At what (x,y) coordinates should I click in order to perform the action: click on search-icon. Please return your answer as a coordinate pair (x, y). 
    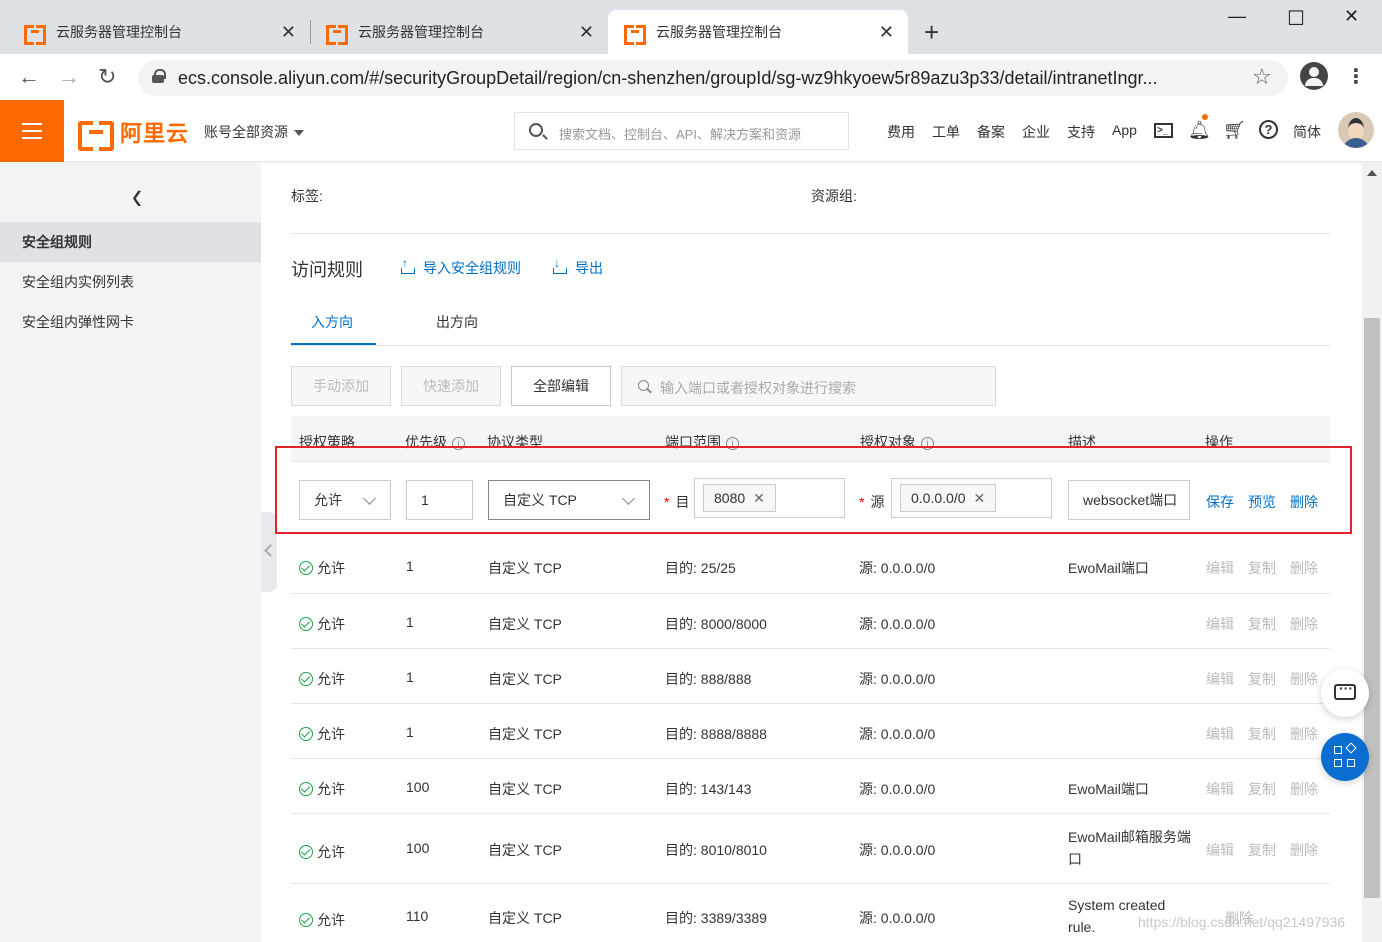
    Looking at the image, I should click on (643, 385).